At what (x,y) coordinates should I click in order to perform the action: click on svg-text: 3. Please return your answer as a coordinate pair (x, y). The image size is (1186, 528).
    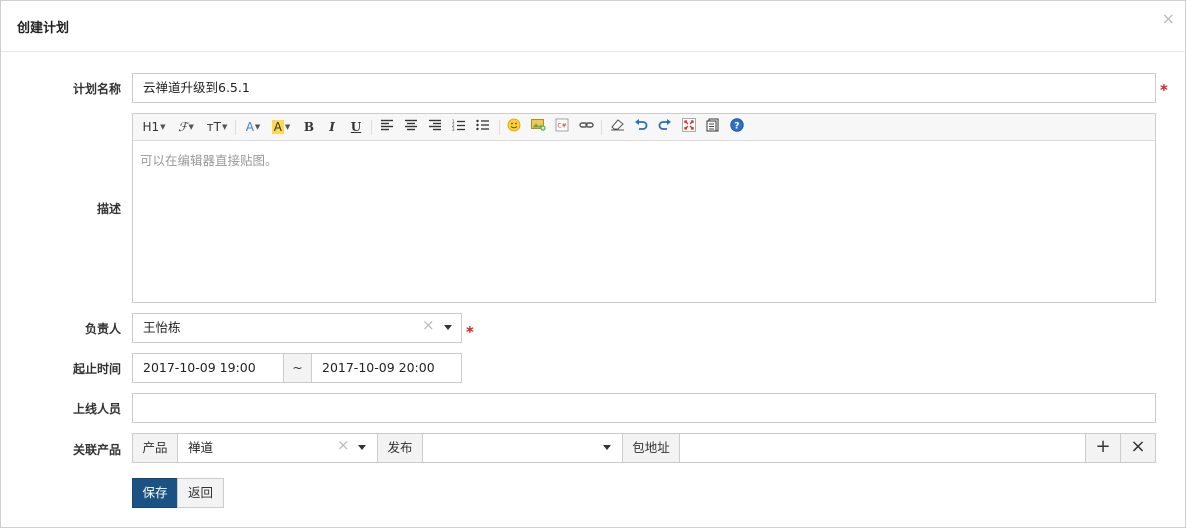
    Looking at the image, I should click on (453, 129).